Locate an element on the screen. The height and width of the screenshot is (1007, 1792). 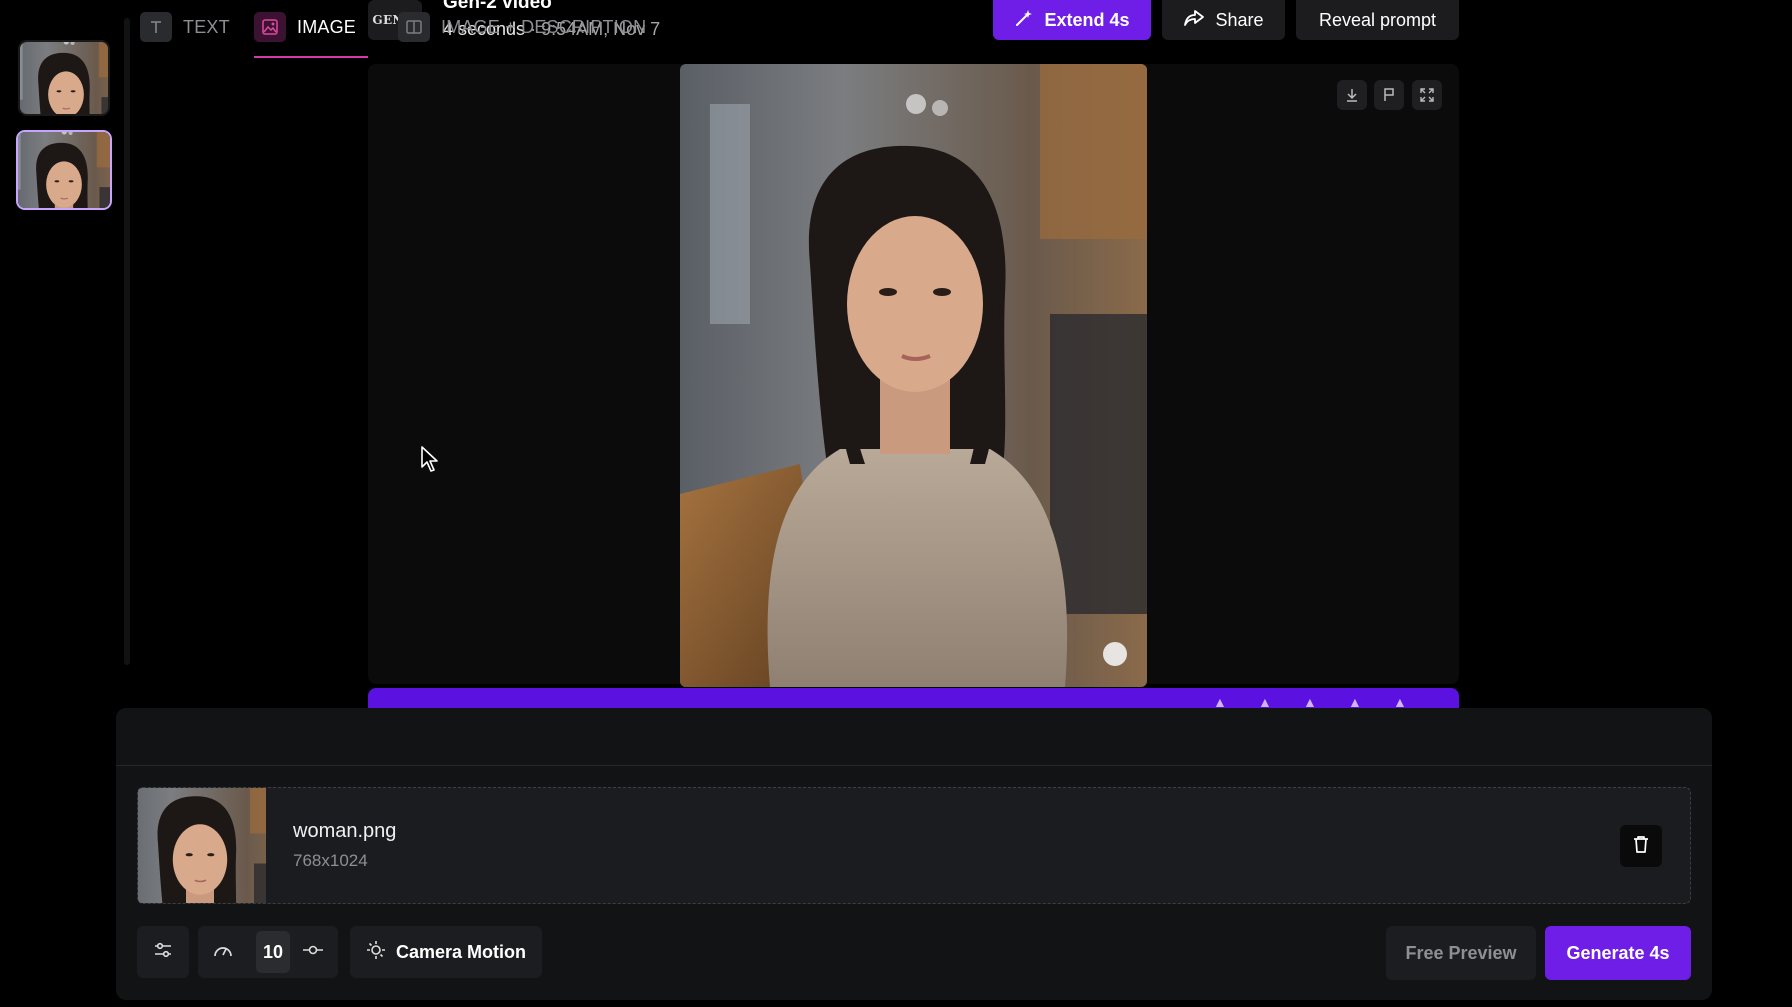
reveal-prompt-label: Reveal prompt is located at coordinates (1377, 19).